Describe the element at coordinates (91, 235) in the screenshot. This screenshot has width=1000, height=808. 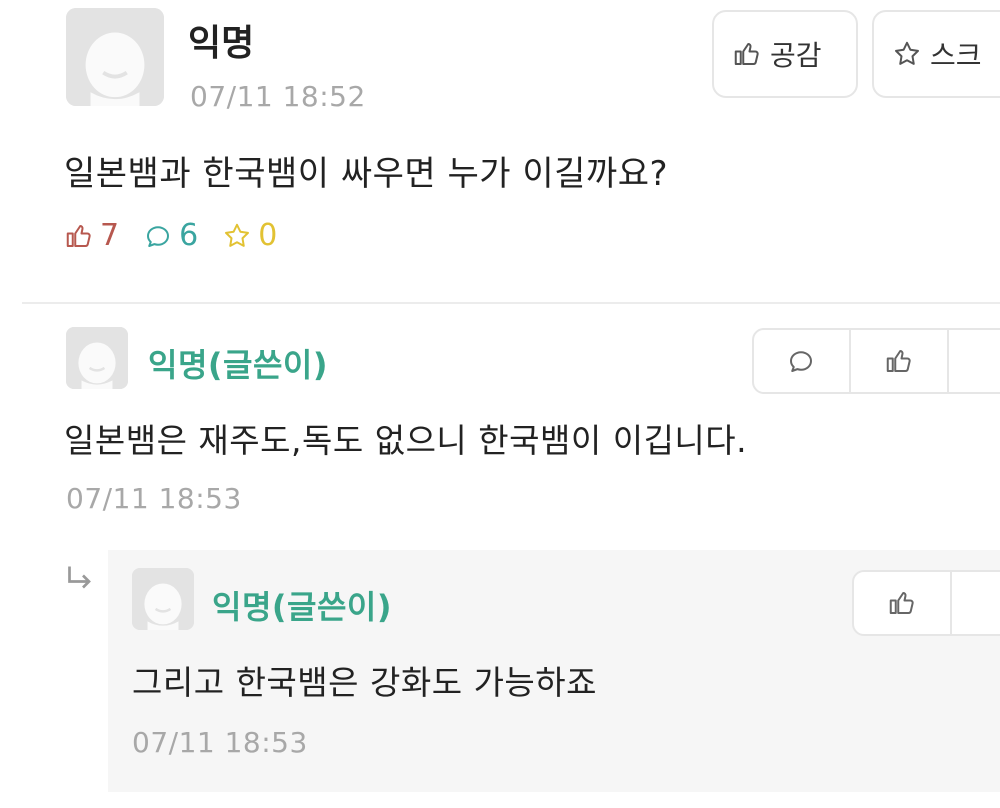
I see `like-count: 7` at that location.